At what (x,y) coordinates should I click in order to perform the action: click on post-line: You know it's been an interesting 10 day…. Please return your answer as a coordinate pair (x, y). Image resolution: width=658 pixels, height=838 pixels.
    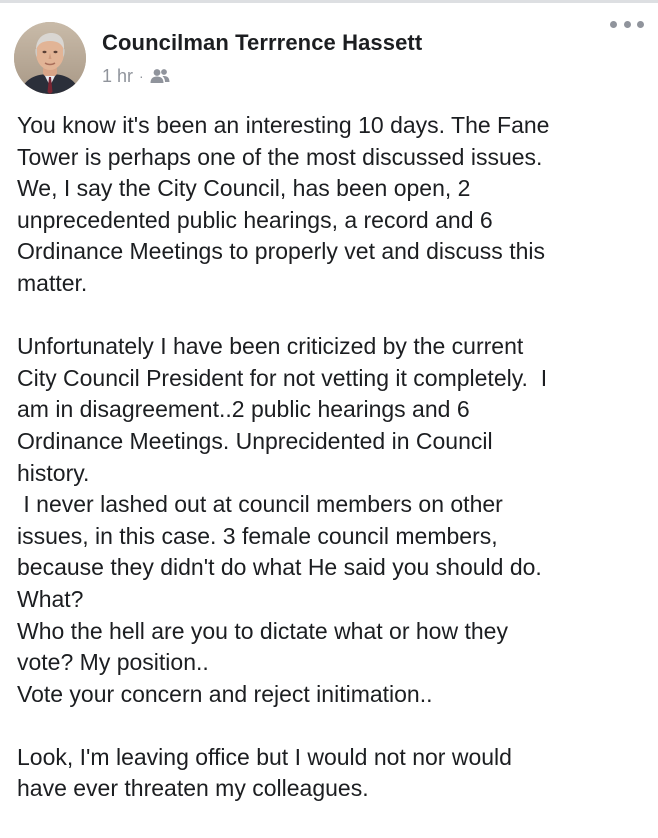
    Looking at the image, I should click on (283, 125).